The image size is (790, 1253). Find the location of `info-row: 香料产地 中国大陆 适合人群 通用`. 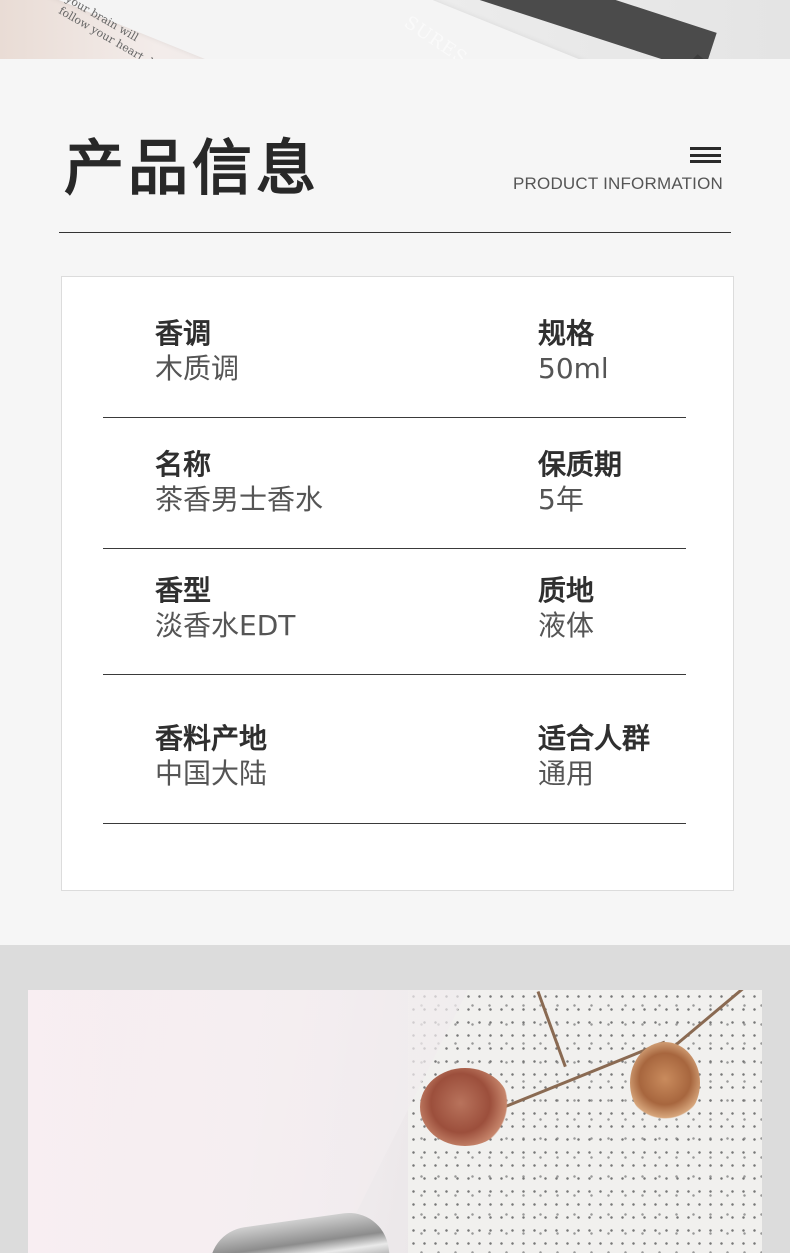

info-row: 香料产地 中国大陆 适合人群 通用 is located at coordinates (394, 749).